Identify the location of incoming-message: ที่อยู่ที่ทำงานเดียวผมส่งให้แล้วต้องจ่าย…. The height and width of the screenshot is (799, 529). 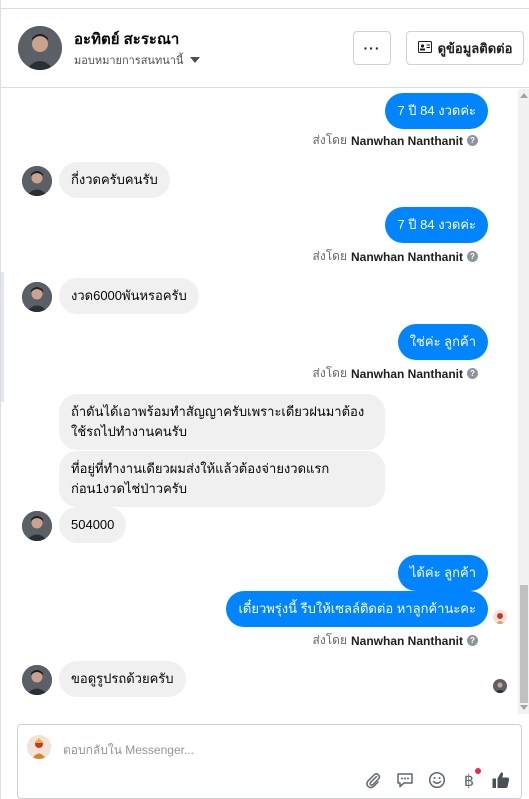
(222, 479).